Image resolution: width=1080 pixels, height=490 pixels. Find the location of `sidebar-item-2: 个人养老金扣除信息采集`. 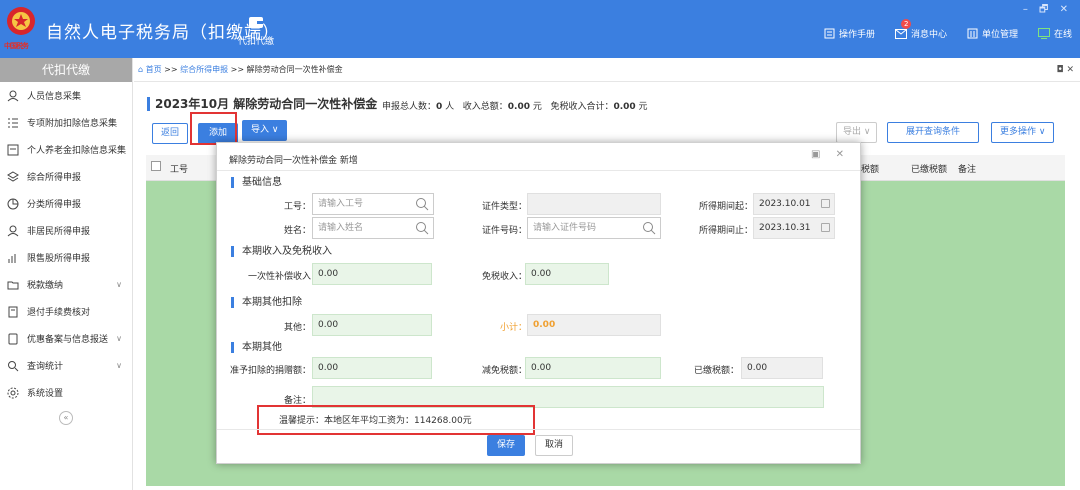

sidebar-item-2: 个人养老金扣除信息采集 is located at coordinates (66, 149).